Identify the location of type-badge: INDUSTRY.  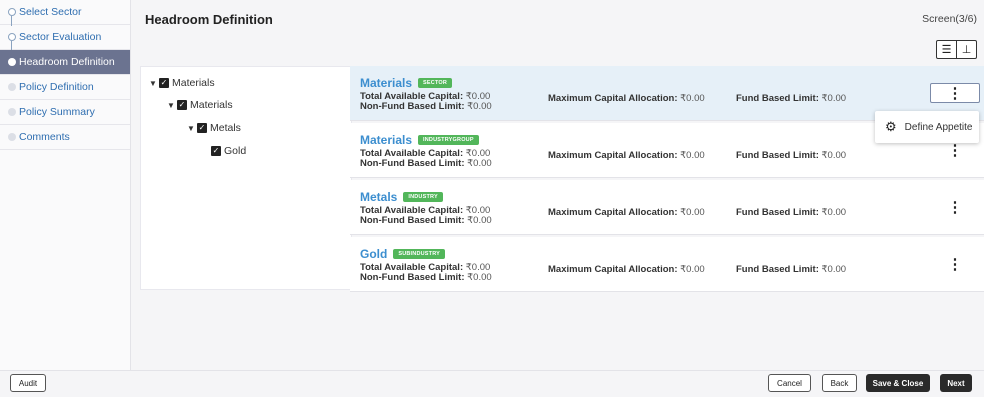
(423, 197).